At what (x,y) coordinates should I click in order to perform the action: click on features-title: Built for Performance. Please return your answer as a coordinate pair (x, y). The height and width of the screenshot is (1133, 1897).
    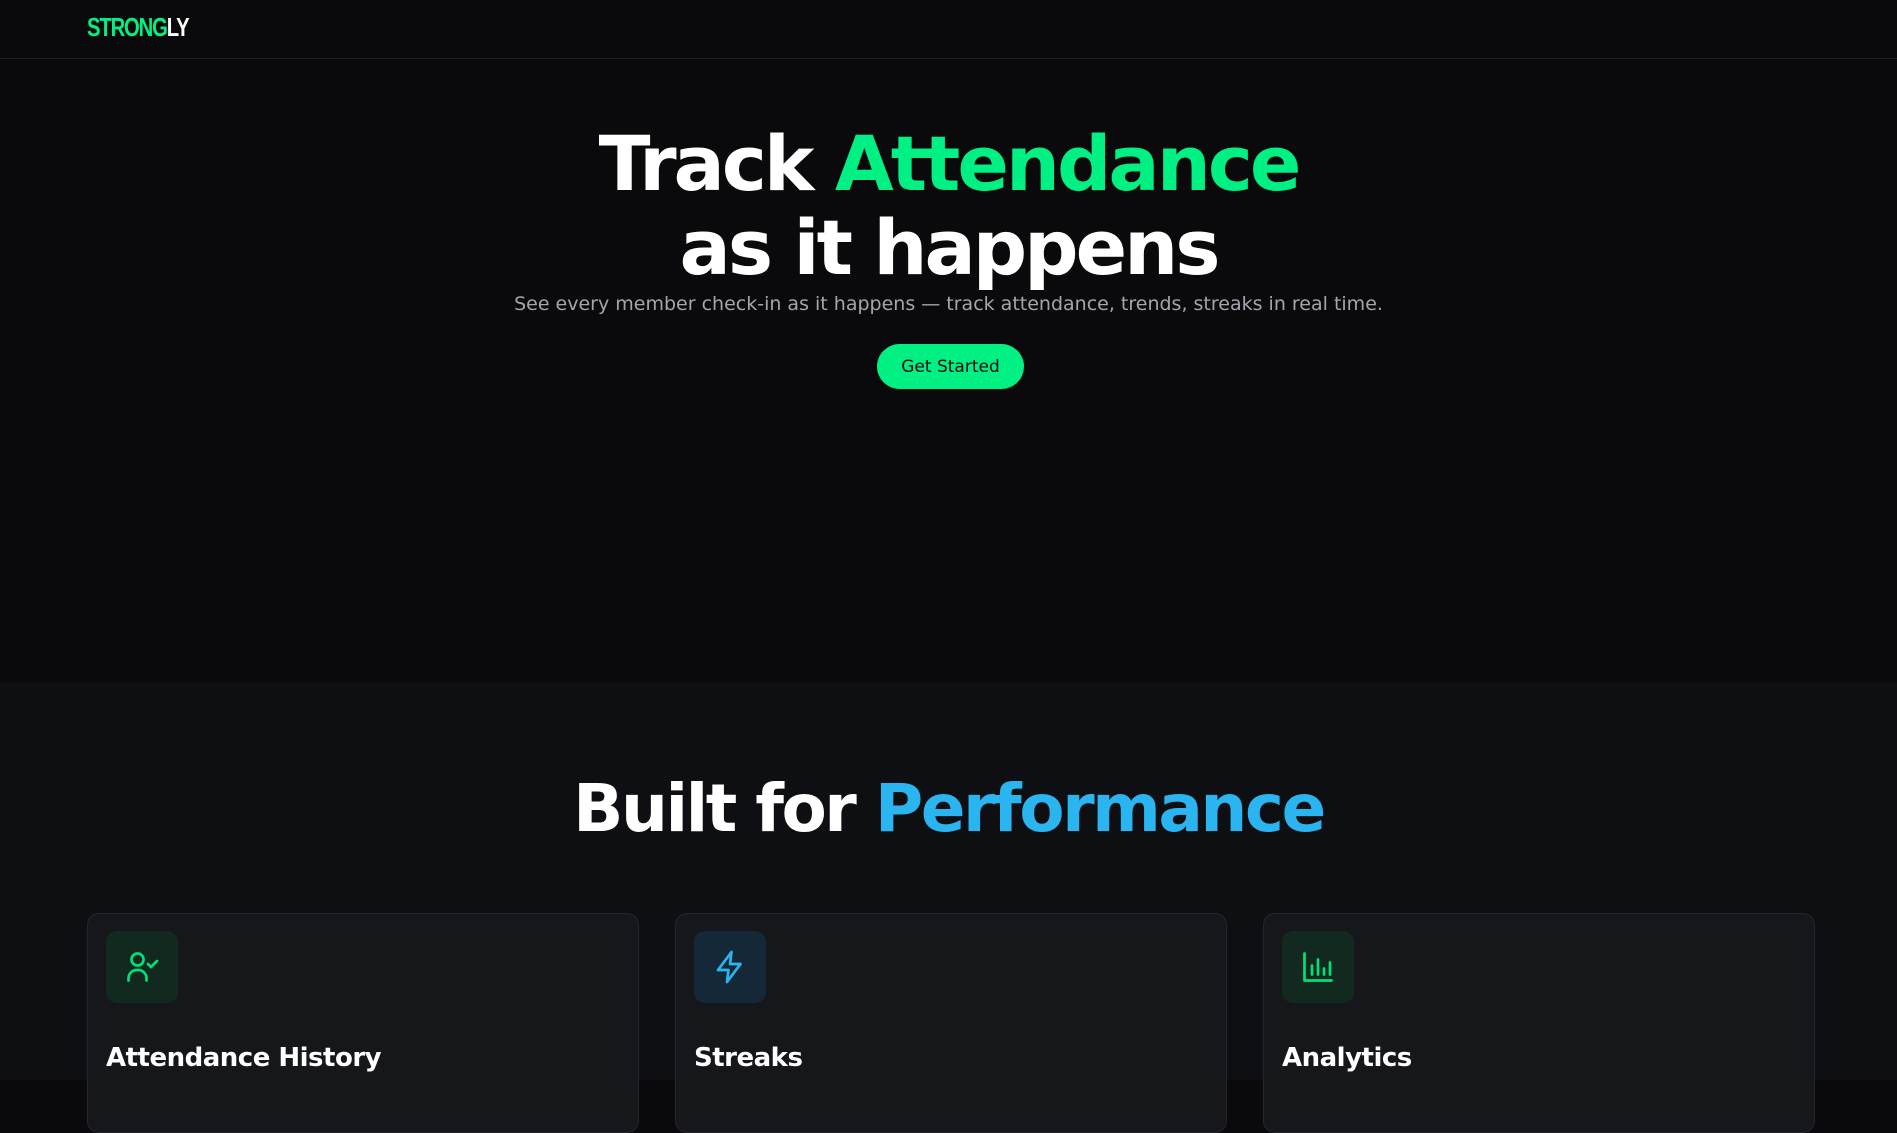
    Looking at the image, I should click on (948, 809).